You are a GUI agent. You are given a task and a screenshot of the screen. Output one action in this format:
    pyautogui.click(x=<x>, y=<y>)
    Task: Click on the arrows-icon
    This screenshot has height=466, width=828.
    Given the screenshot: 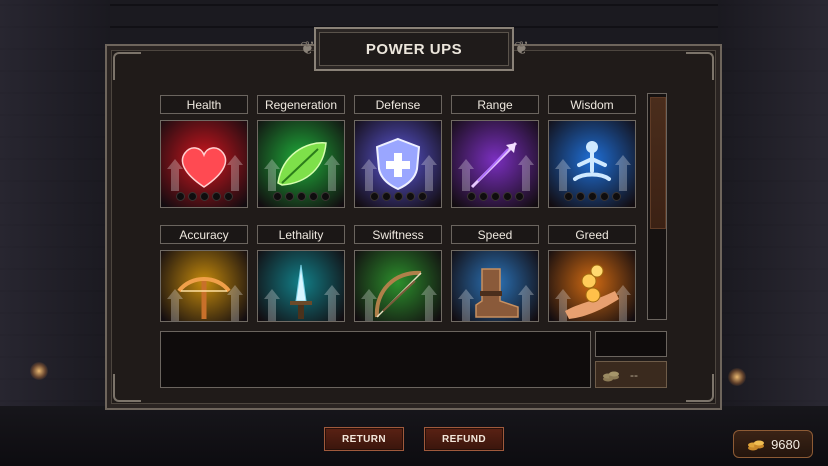 What is the action you would take?
    pyautogui.click(x=495, y=164)
    